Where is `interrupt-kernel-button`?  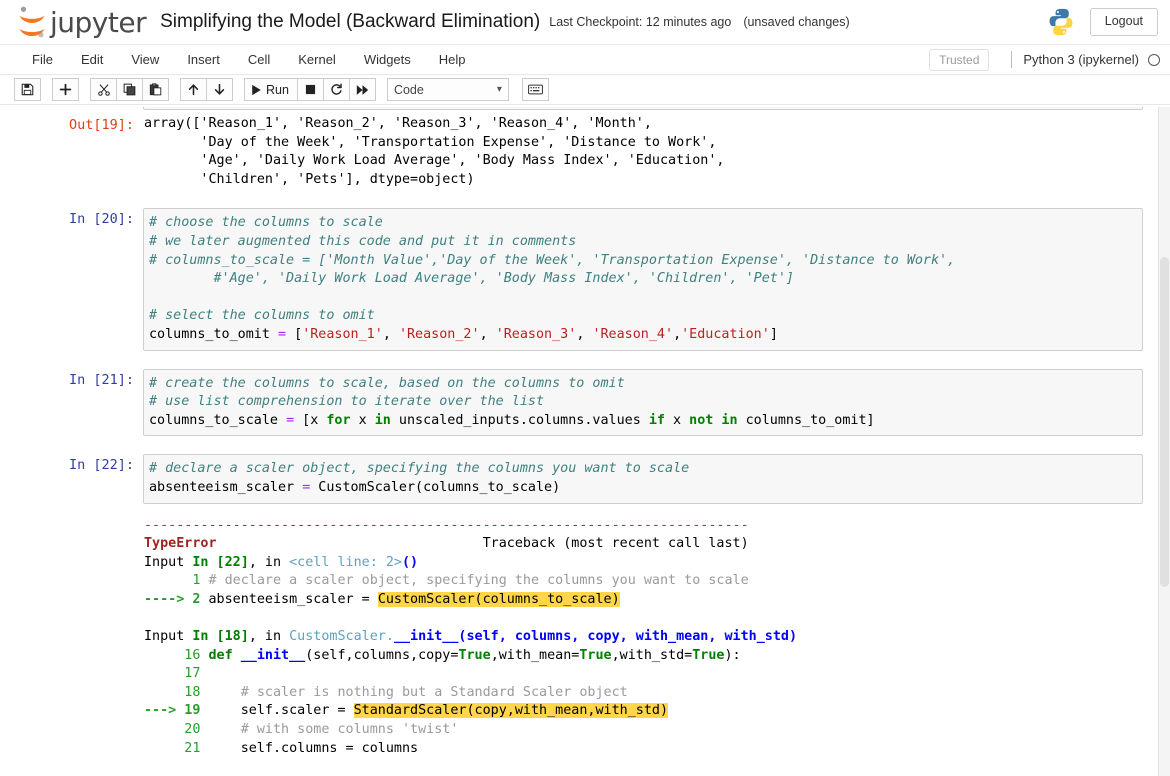 interrupt-kernel-button is located at coordinates (310, 89).